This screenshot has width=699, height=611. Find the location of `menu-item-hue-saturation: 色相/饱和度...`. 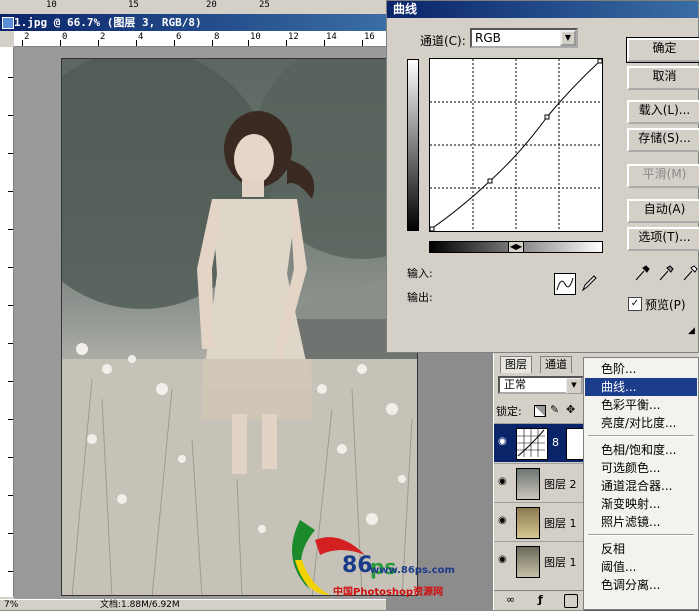

menu-item-hue-saturation: 色相/饱和度... is located at coordinates (641, 450).